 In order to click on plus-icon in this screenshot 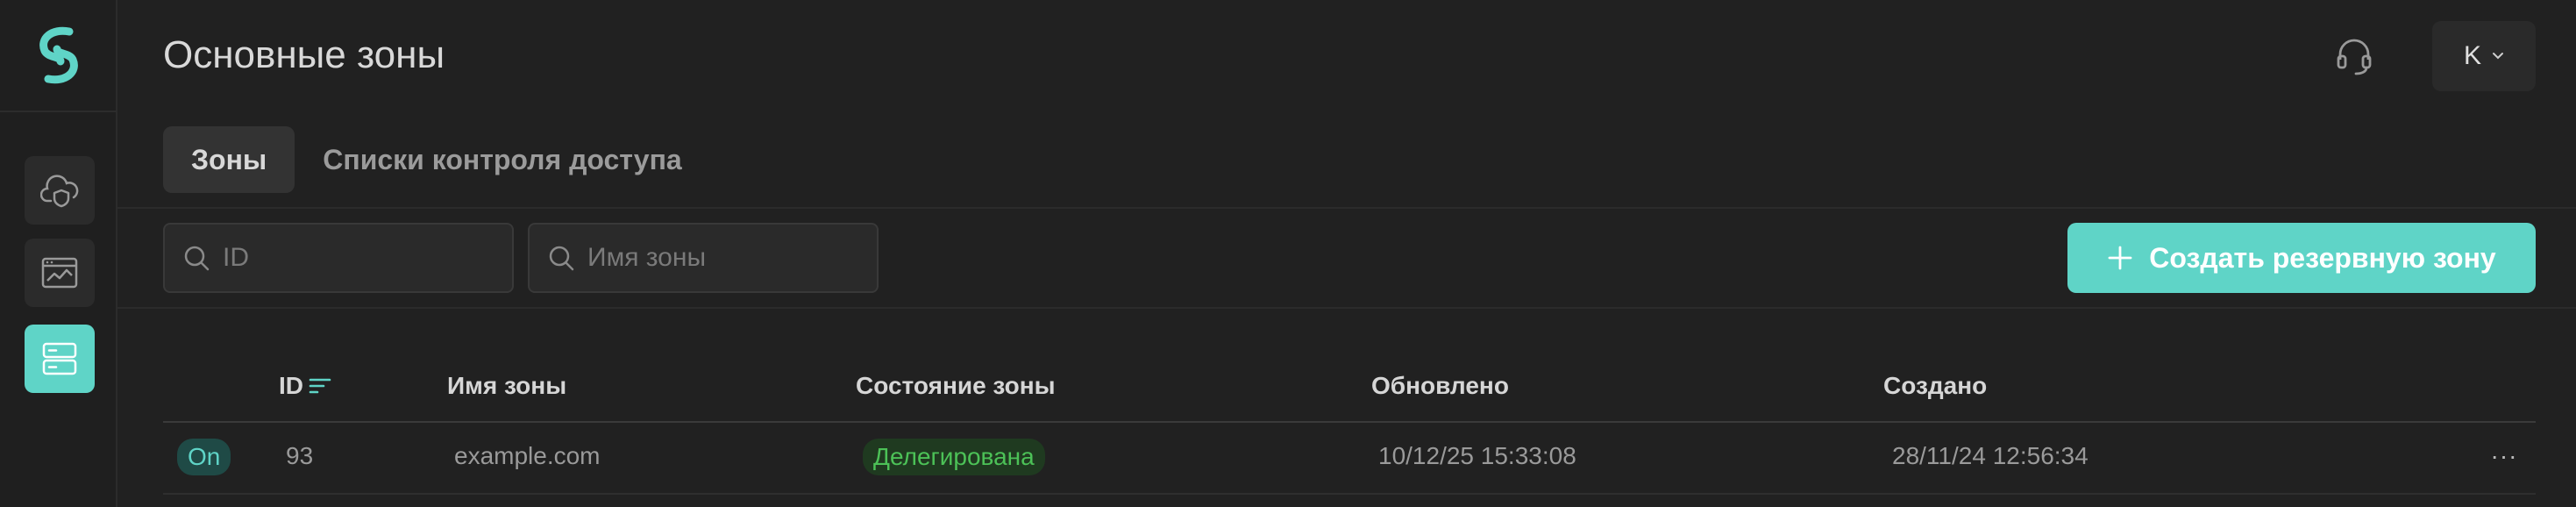, I will do `click(2120, 258)`.